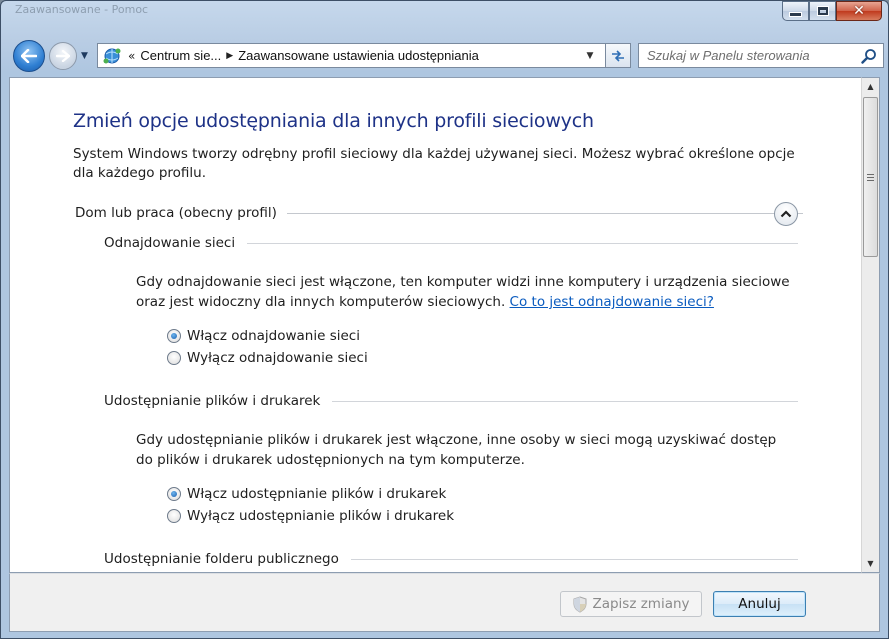 The image size is (889, 639). What do you see at coordinates (869, 56) in the screenshot?
I see `search-icon` at bounding box center [869, 56].